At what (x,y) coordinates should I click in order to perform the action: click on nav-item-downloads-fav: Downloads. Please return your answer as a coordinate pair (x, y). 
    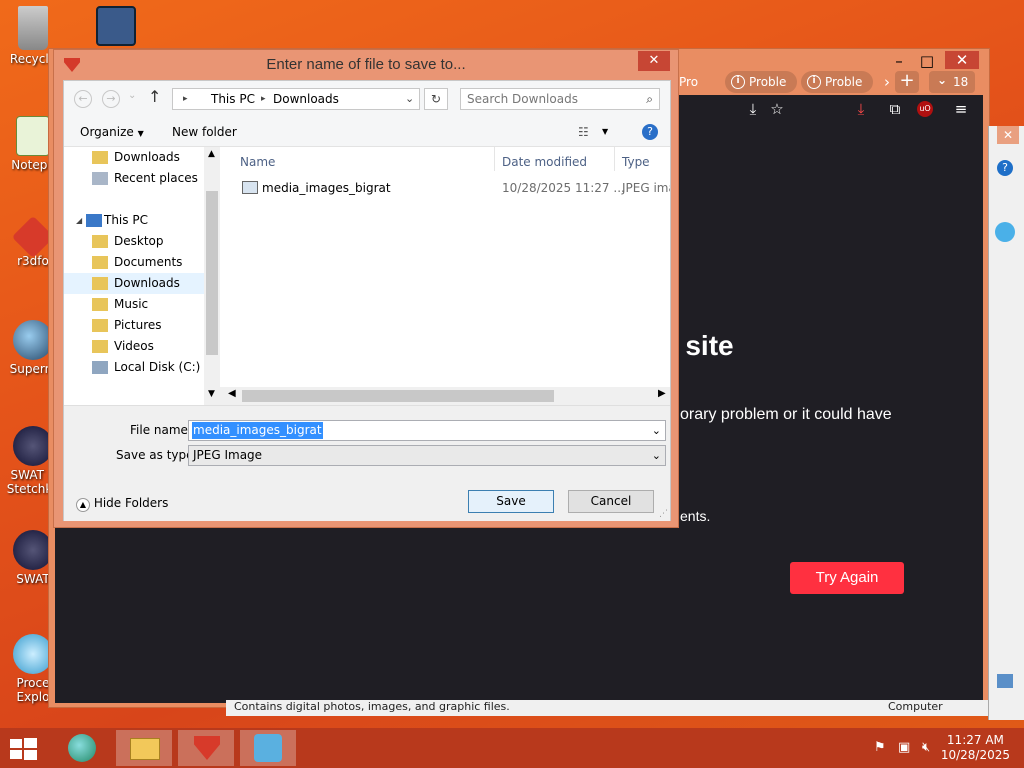
    Looking at the image, I should click on (134, 157).